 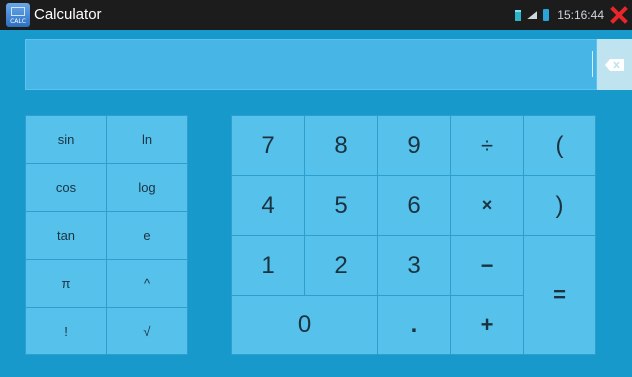 I want to click on e-key: e, so click(x=147, y=235).